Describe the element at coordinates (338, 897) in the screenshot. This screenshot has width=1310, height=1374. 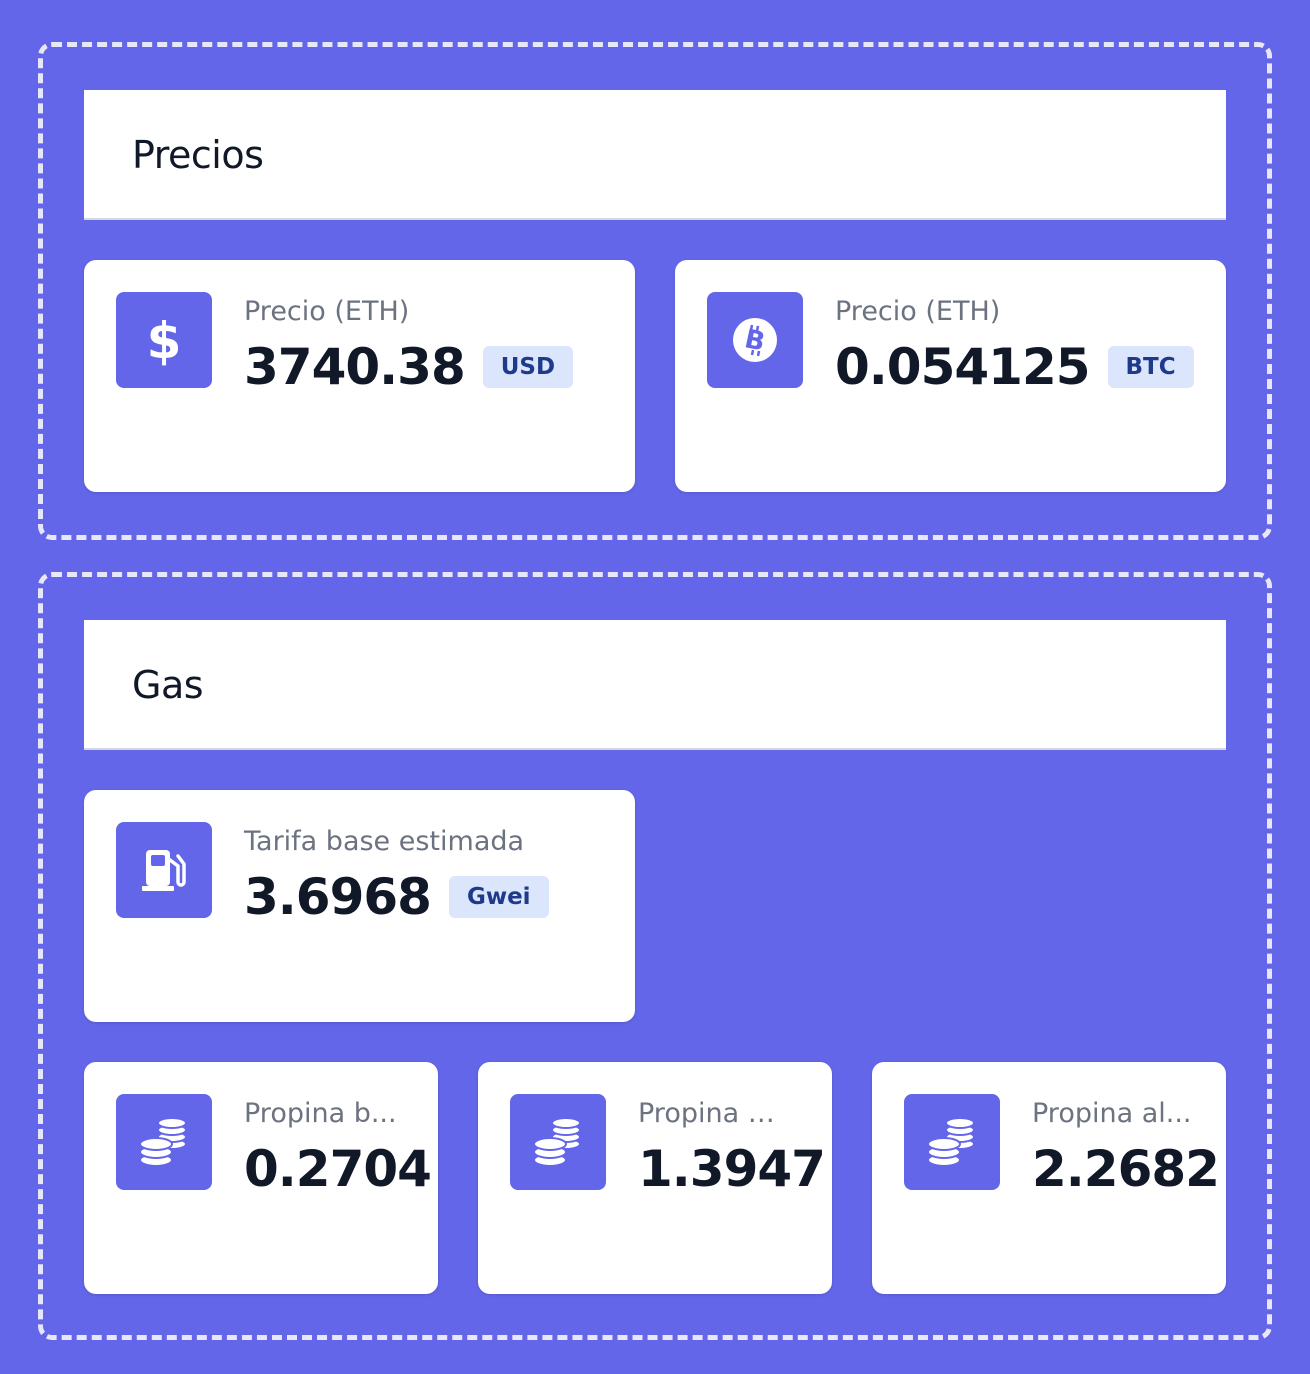
I see `base-fee-value: 3.6968` at that location.